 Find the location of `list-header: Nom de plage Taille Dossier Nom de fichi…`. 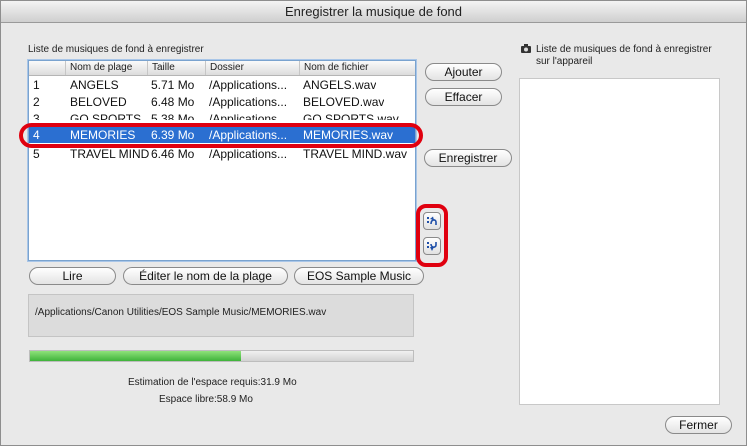

list-header: Nom de plage Taille Dossier Nom de fichi… is located at coordinates (222, 68).